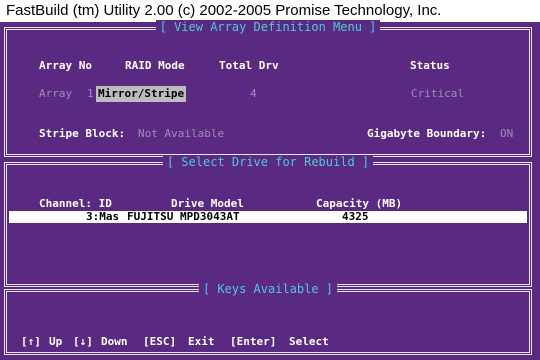  Describe the element at coordinates (56, 341) in the screenshot. I see `key-up-label: Up` at that location.